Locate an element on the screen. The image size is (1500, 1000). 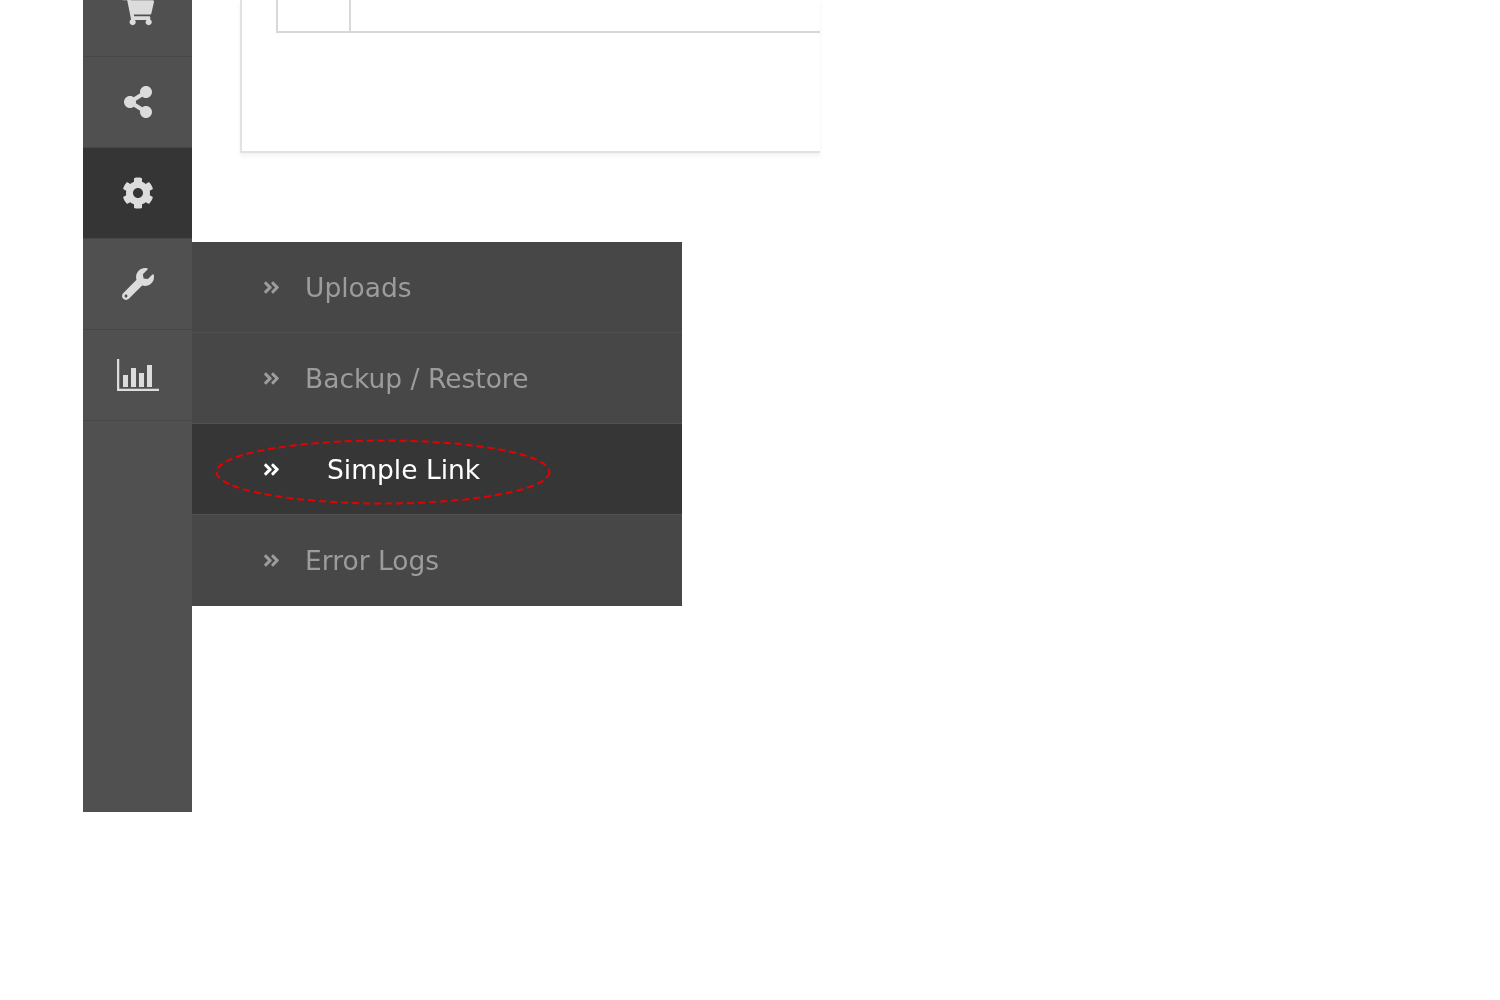
settings-icon is located at coordinates (137, 193).